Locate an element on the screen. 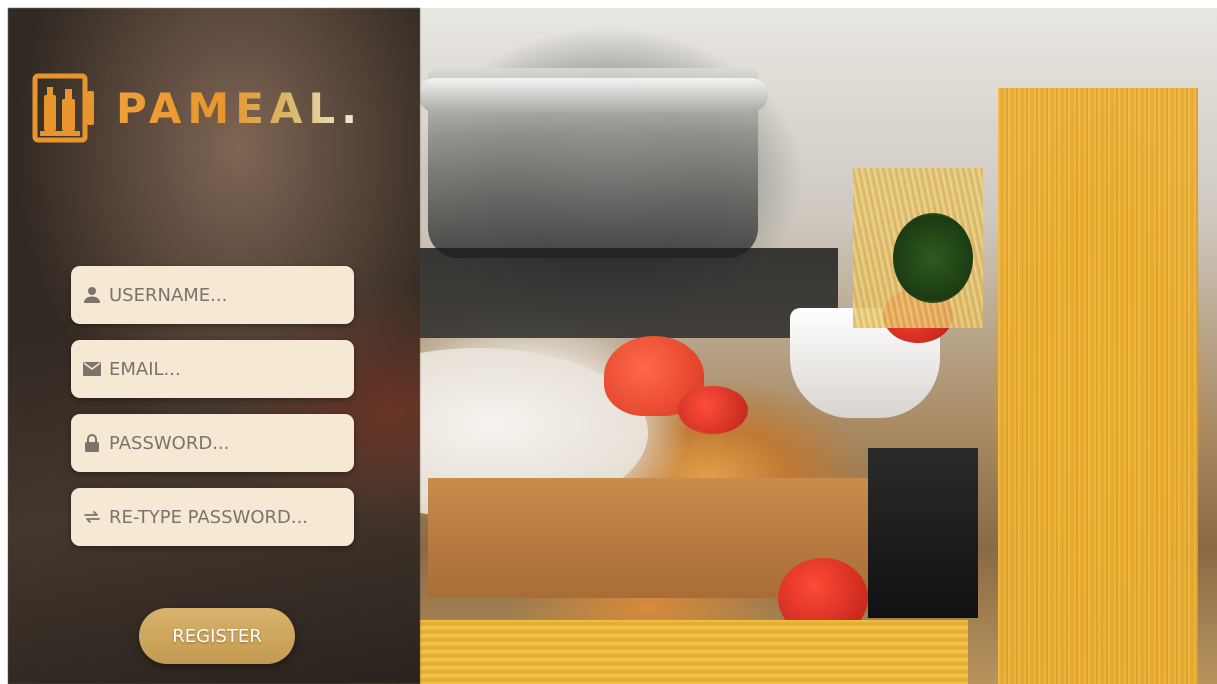 This screenshot has height=684, width=1217. username-field is located at coordinates (212, 295).